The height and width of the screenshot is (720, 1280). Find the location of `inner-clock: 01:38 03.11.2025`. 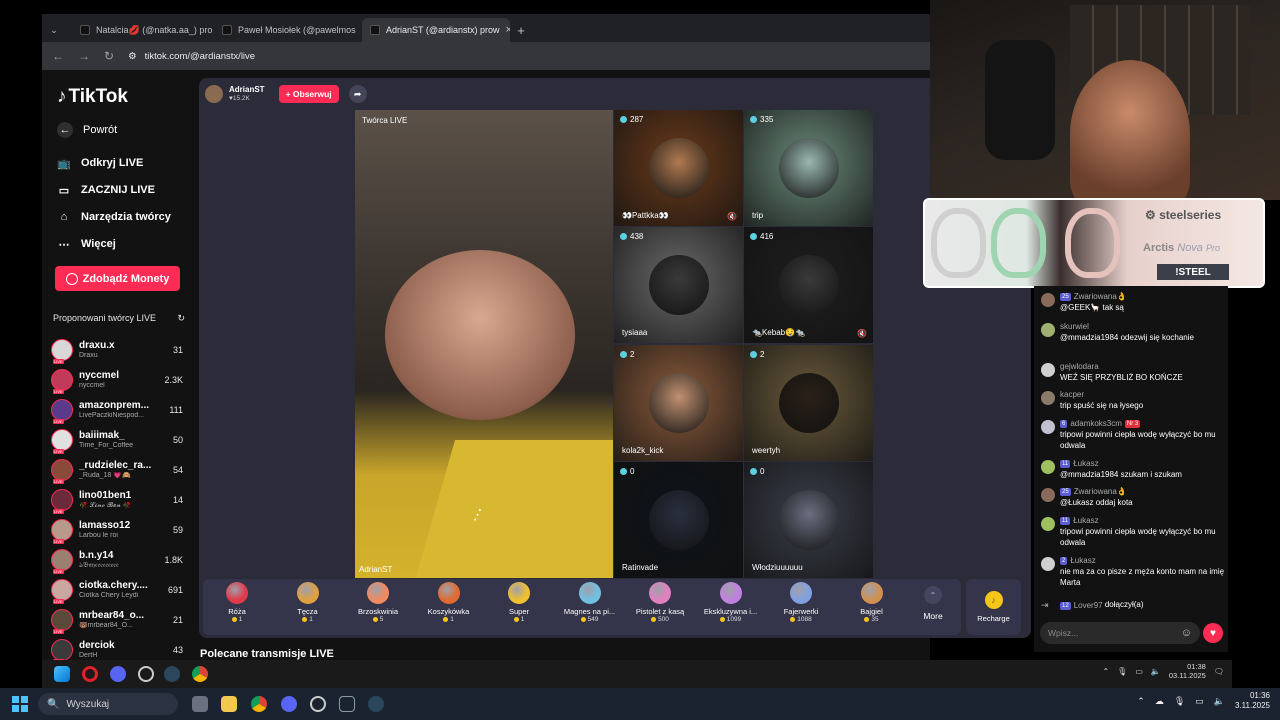

inner-clock: 01:38 03.11.2025 is located at coordinates (1187, 671).